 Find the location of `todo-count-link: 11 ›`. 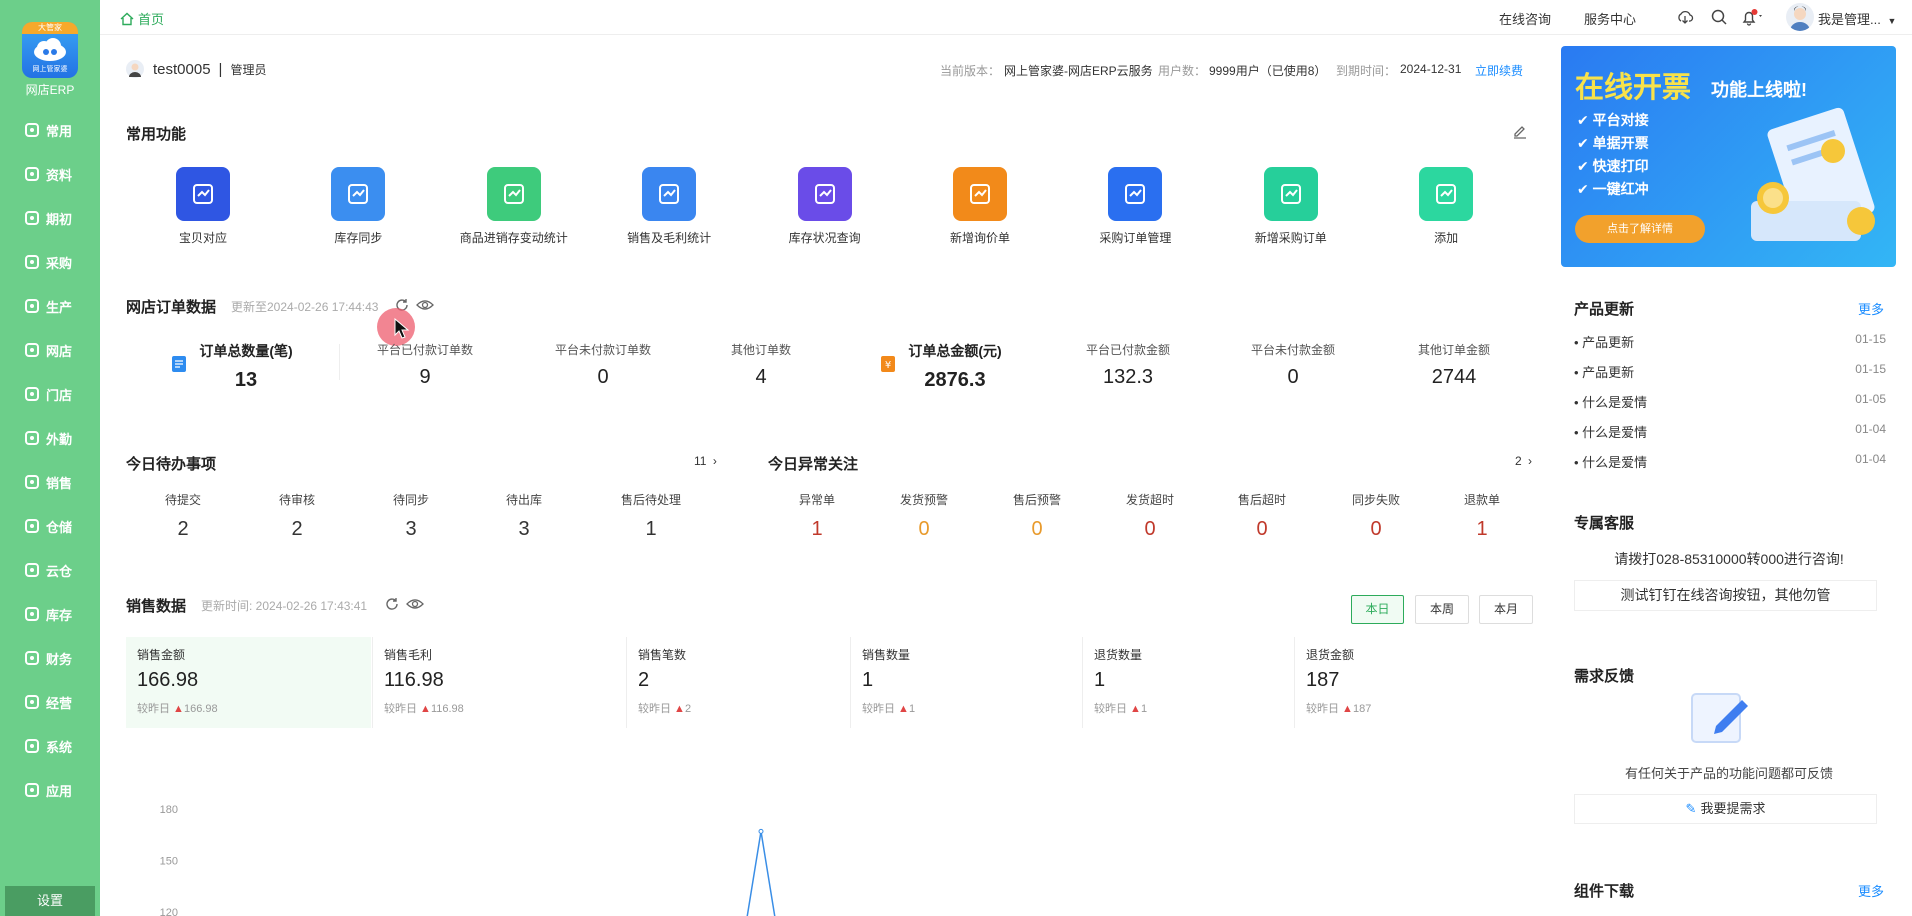

todo-count-link: 11 › is located at coordinates (705, 461).